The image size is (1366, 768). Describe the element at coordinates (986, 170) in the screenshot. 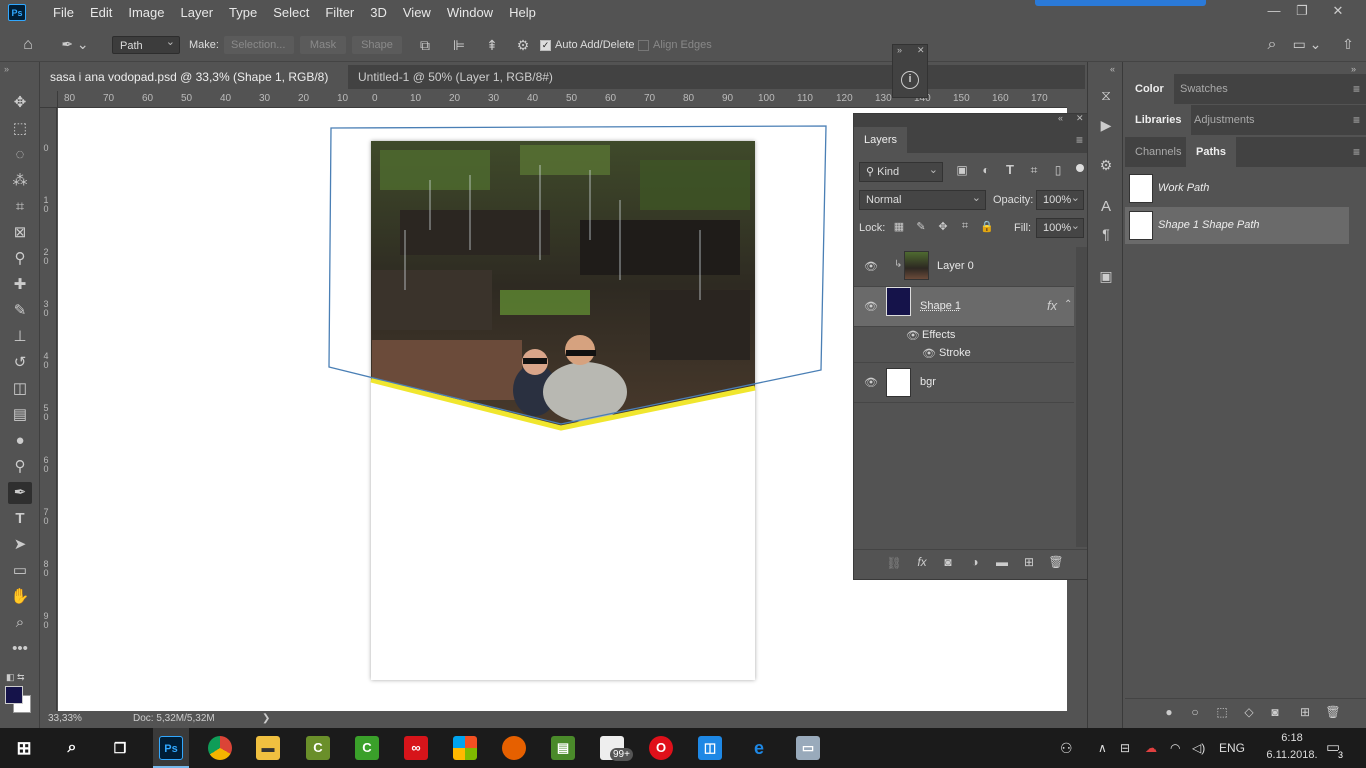

I see `filter-adjustment-icon: ◐` at that location.